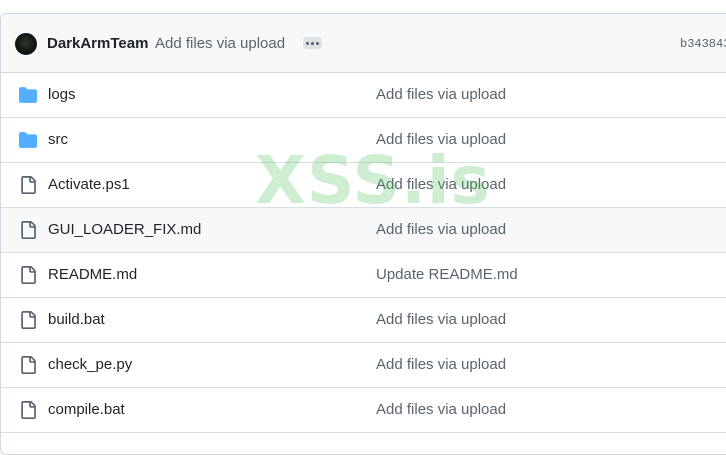  What do you see at coordinates (312, 43) in the screenshot?
I see `kebab-horizontal-icon` at bounding box center [312, 43].